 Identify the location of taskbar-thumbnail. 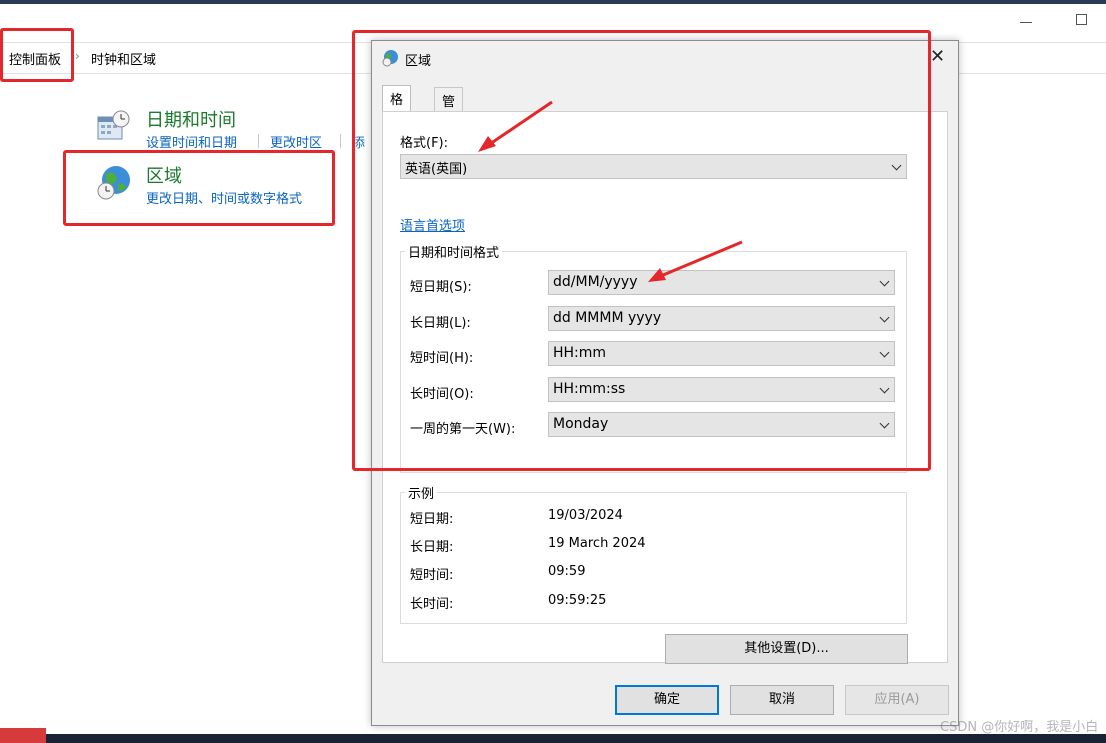
(23, 735).